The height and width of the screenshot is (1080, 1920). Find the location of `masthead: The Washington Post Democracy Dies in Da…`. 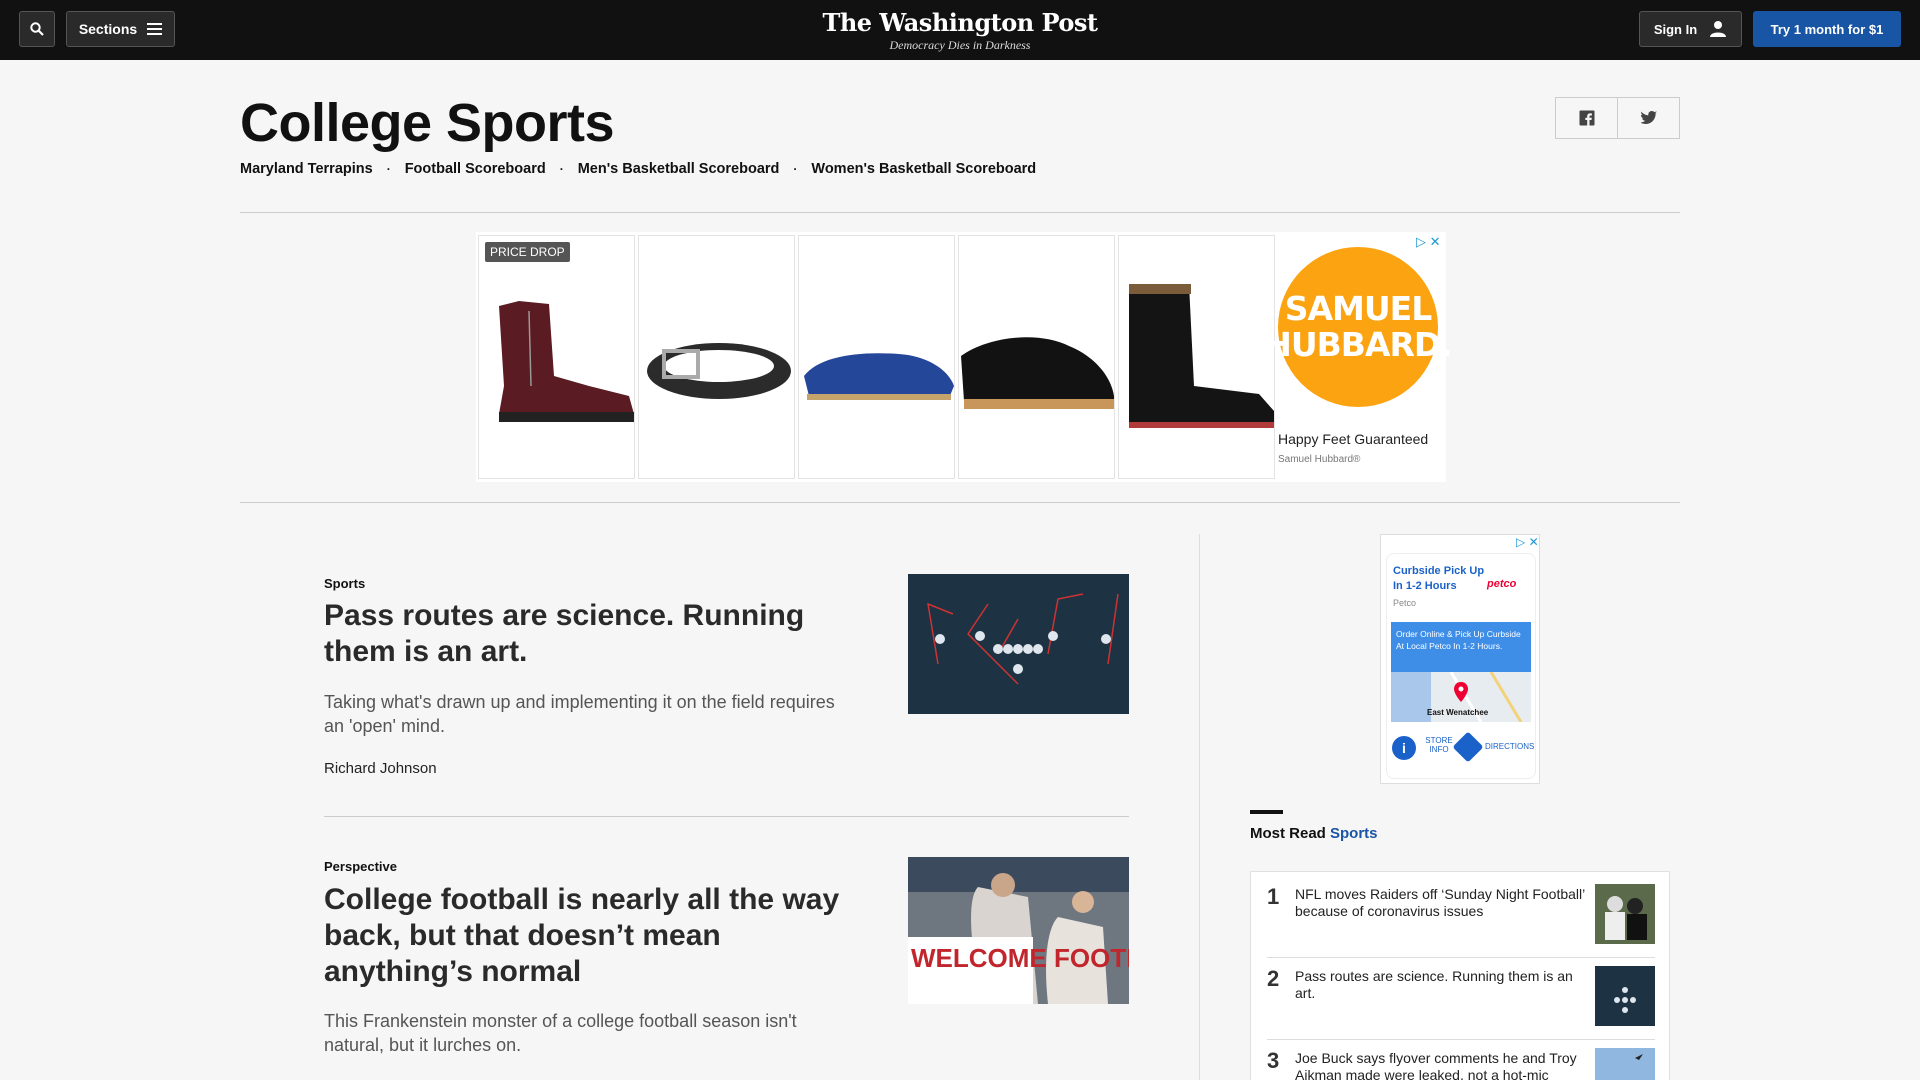

masthead: The Washington Post Democracy Dies in Da… is located at coordinates (960, 30).